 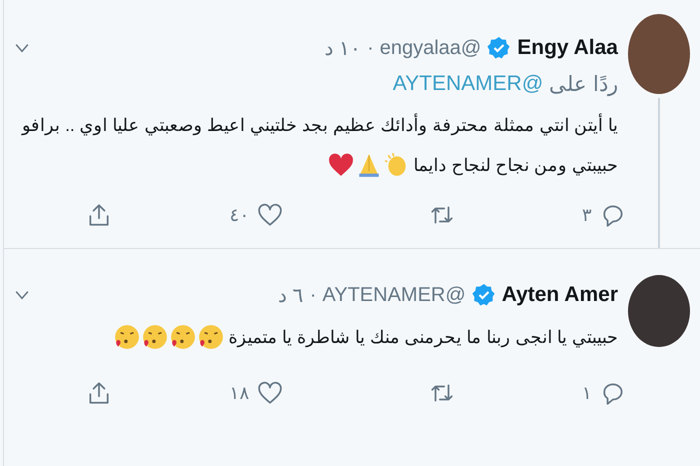 I want to click on timestamp: ٦ د, so click(x=291, y=295).